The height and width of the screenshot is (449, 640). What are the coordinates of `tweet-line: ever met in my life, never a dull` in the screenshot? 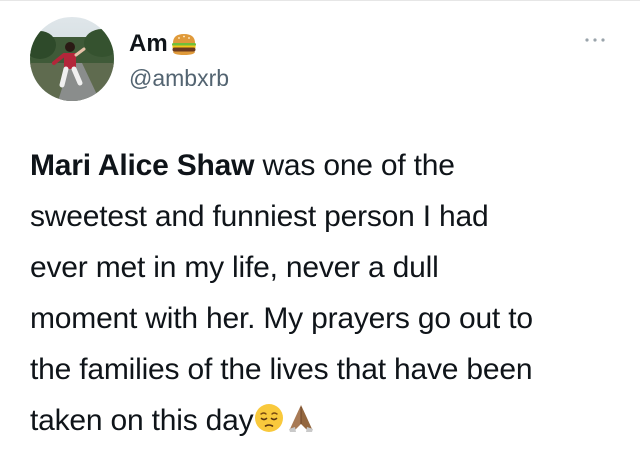 It's located at (234, 267).